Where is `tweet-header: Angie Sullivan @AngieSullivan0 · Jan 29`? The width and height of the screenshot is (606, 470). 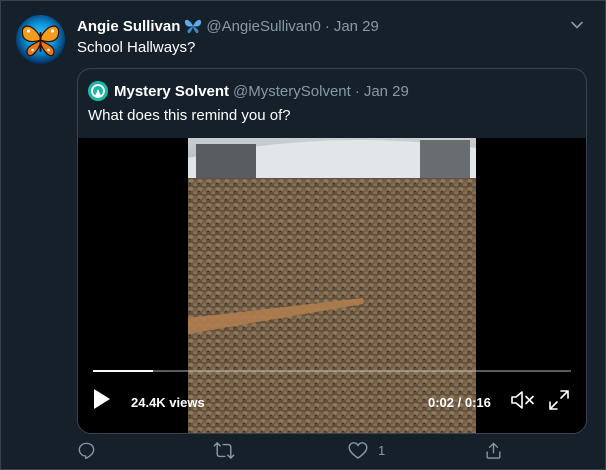
tweet-header: Angie Sullivan @AngieSullivan0 · Jan 29 is located at coordinates (228, 26).